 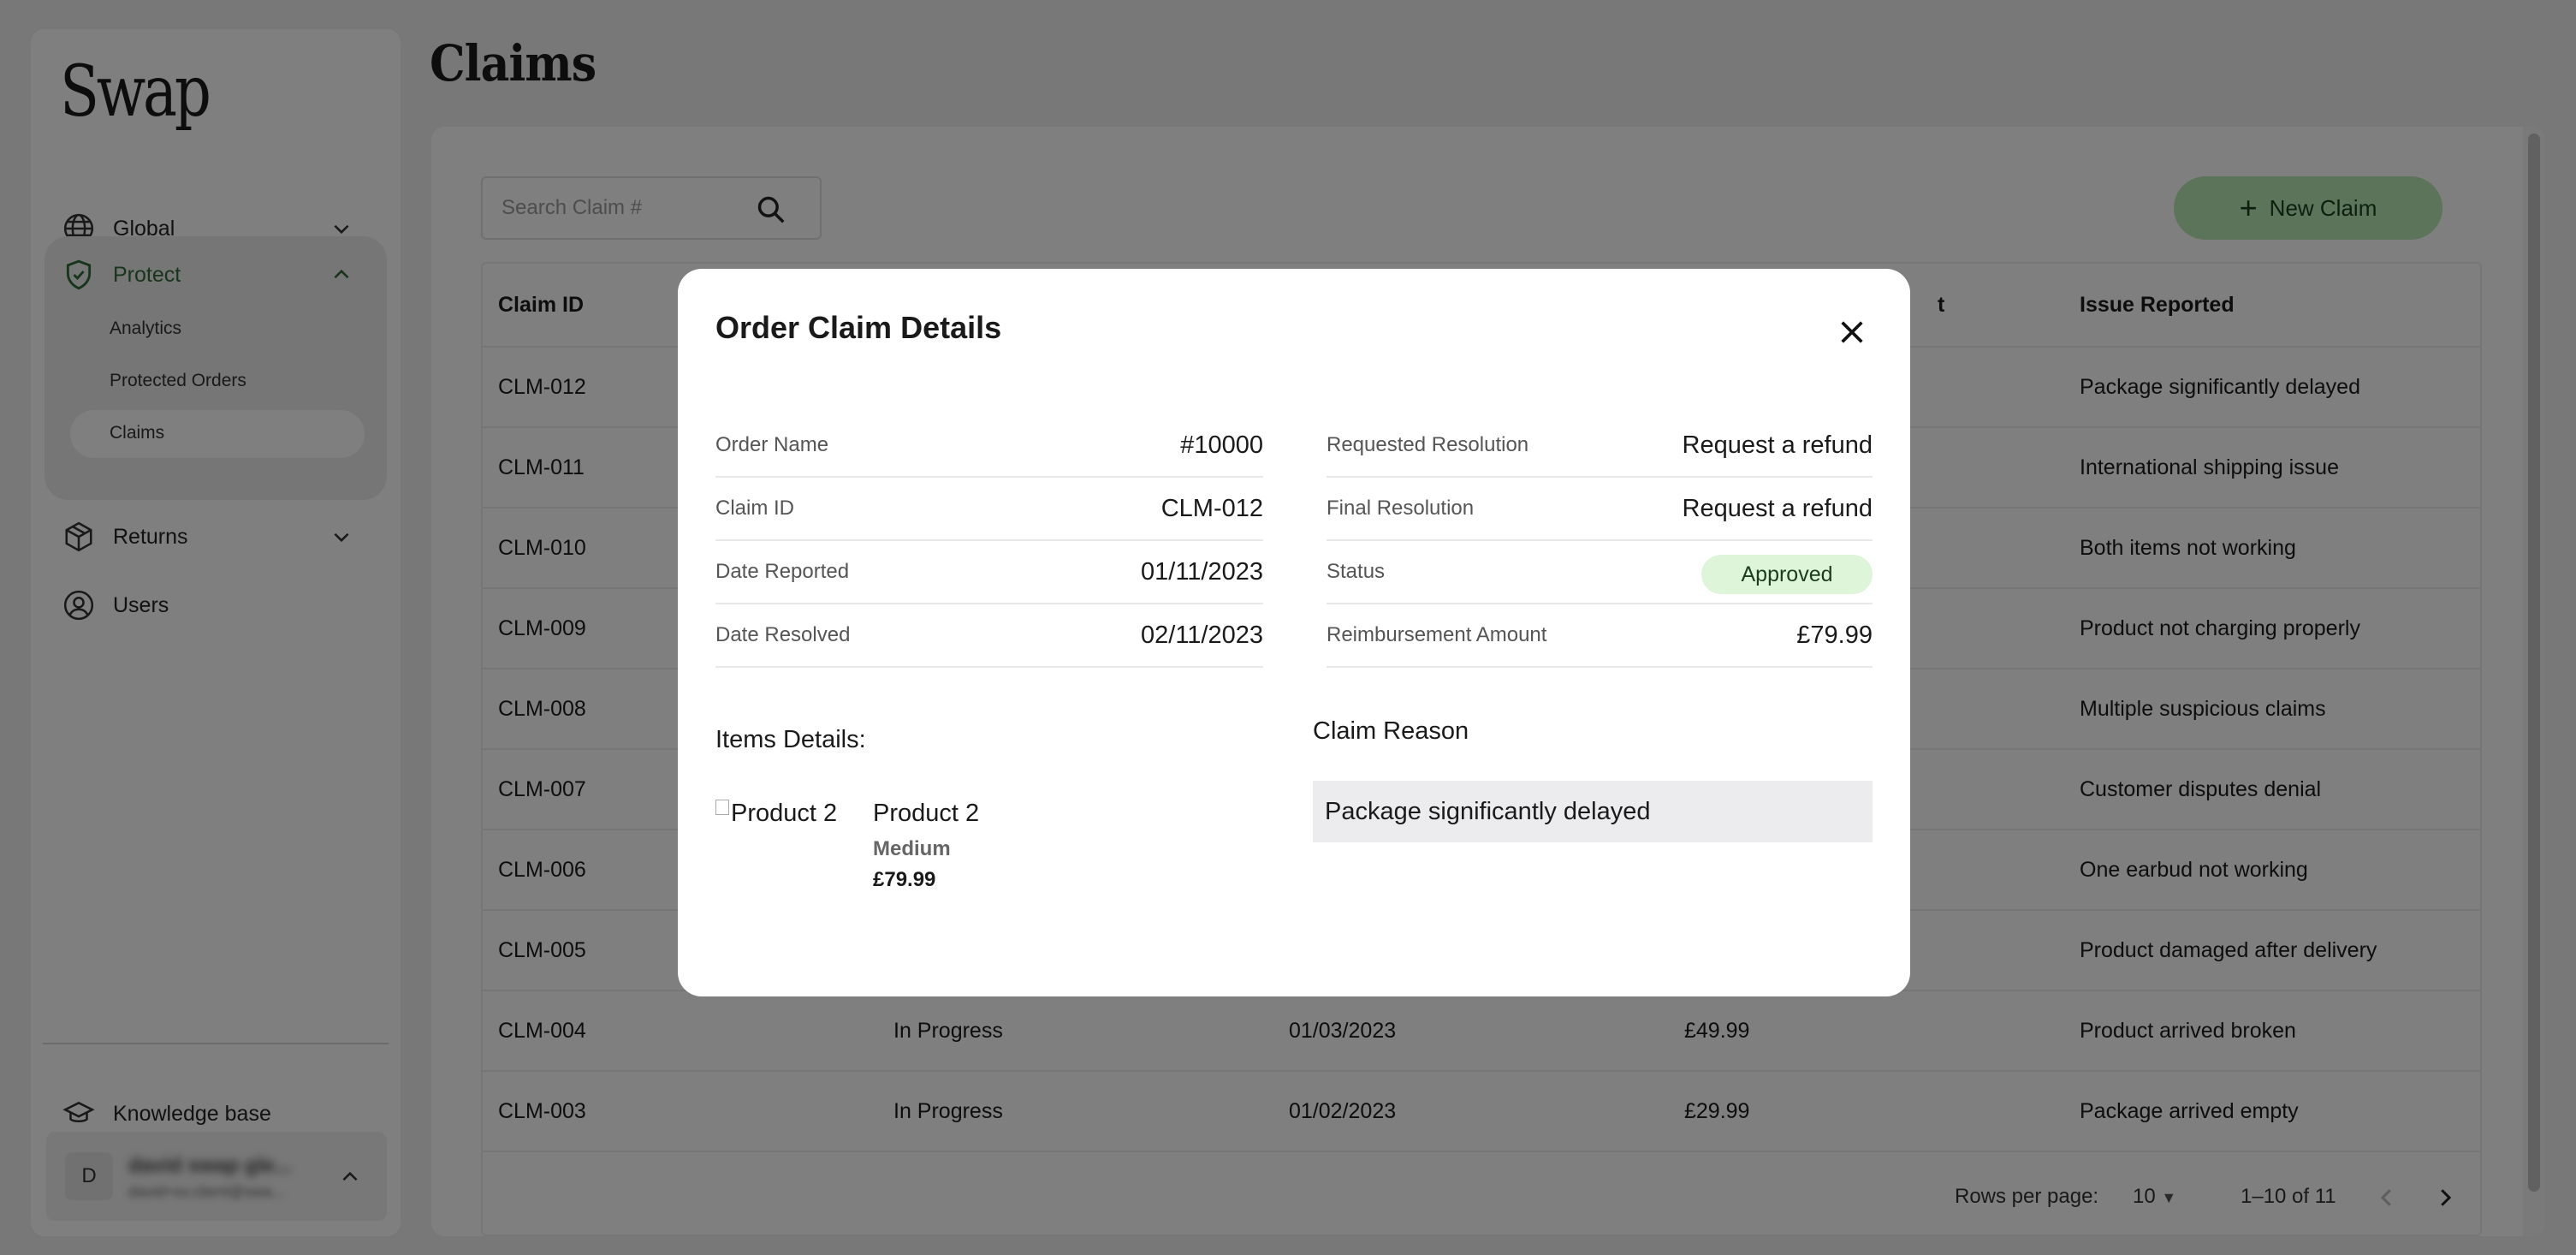 What do you see at coordinates (790, 739) in the screenshot?
I see `items-details-label: Items Details:` at bounding box center [790, 739].